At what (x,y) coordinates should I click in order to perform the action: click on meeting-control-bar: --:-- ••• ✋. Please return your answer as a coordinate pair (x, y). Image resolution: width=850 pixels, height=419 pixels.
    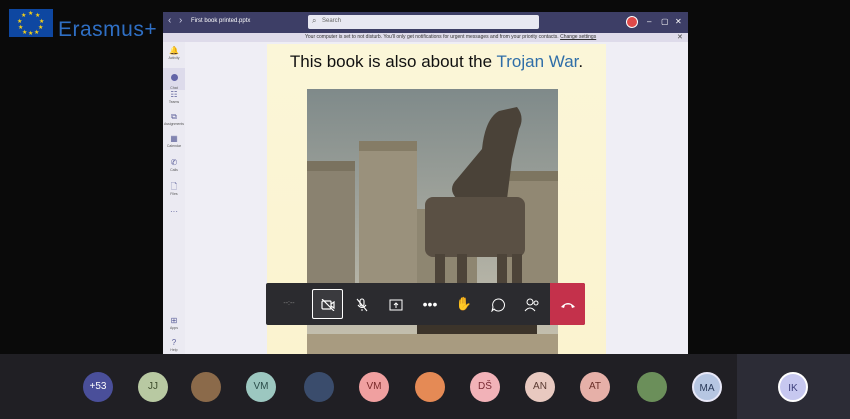
    Looking at the image, I should click on (425, 304).